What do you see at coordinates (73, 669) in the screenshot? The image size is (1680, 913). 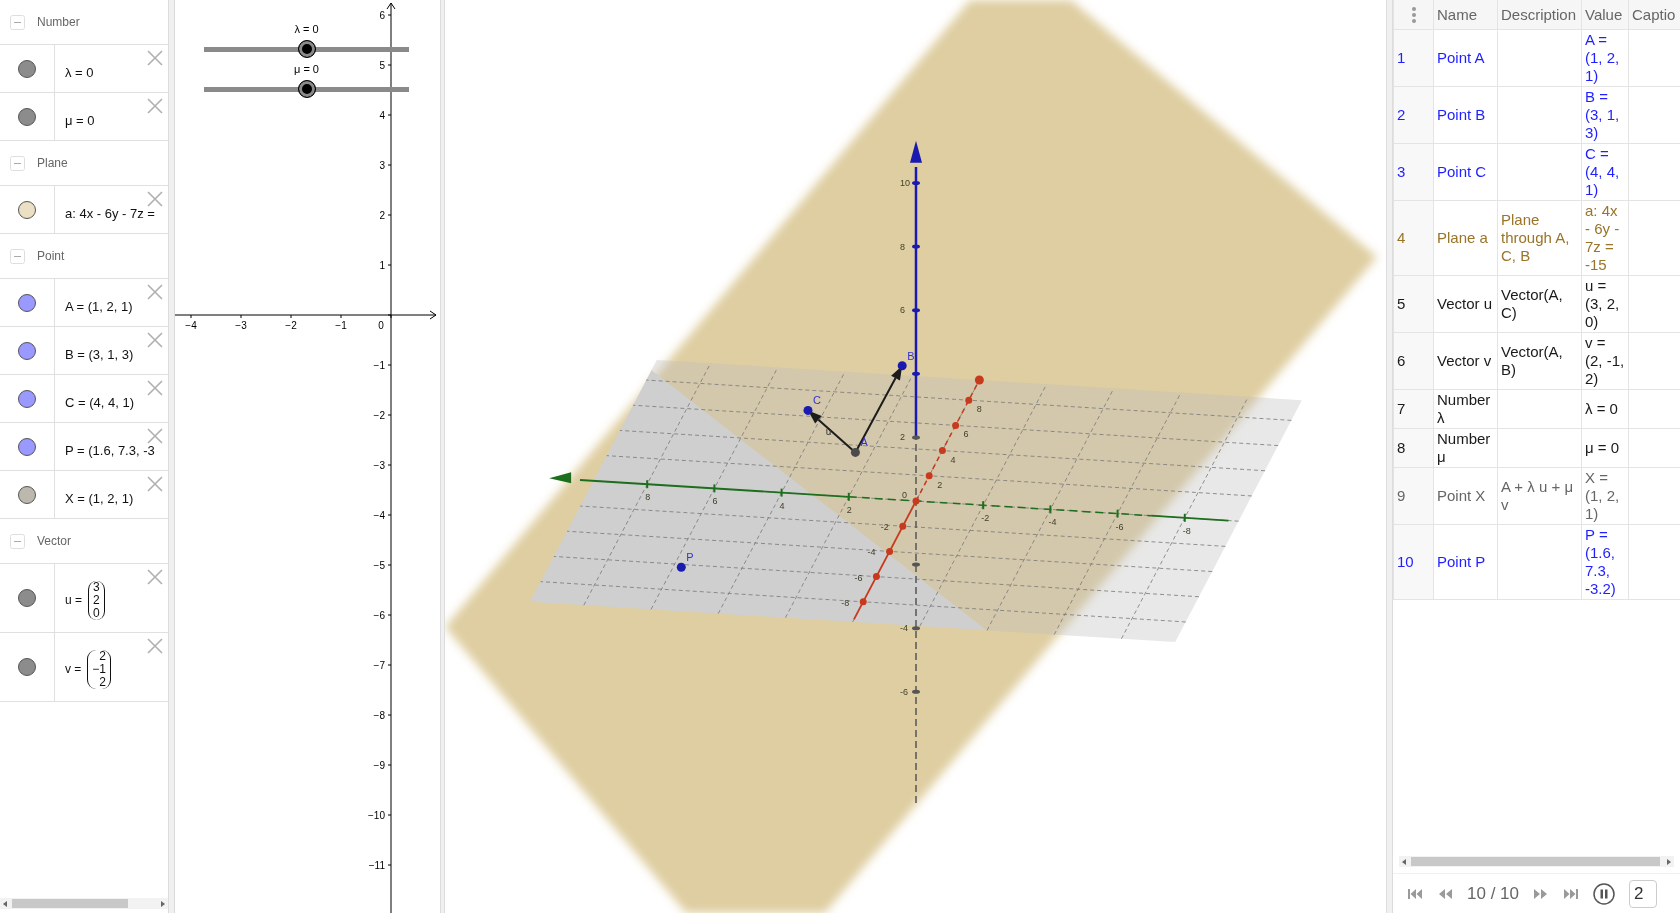 I see `vector-name: v =` at bounding box center [73, 669].